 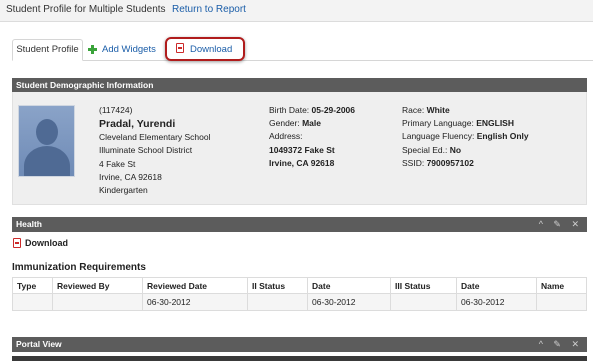 I want to click on col-date: Date, so click(x=349, y=285).